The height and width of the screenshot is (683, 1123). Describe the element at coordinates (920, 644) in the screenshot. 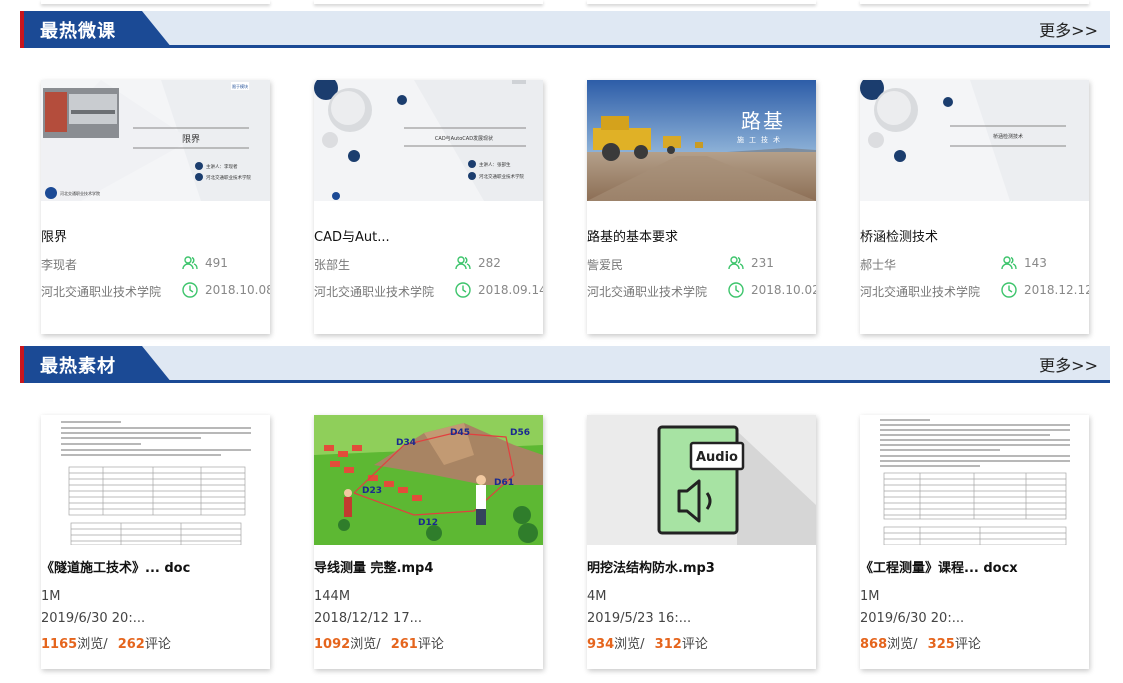

I see `material-stats: 868浏览/ 325评论` at that location.